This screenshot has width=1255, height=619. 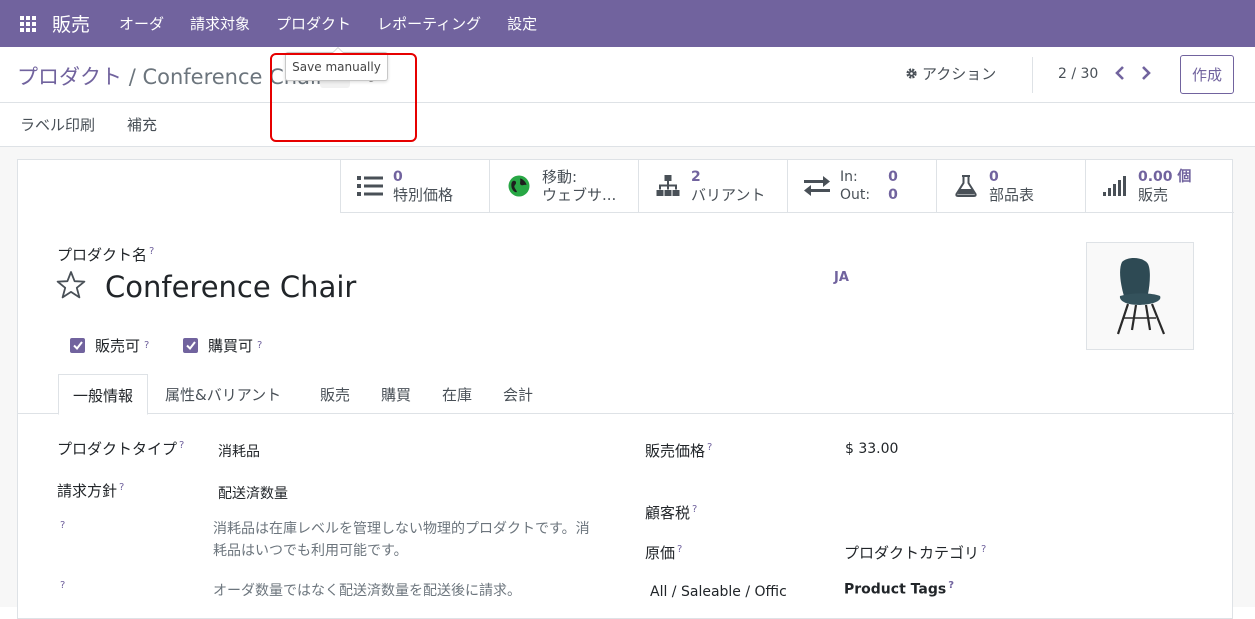 I want to click on product-category-label-text: プロダクトカテゴリ, so click(x=912, y=553).